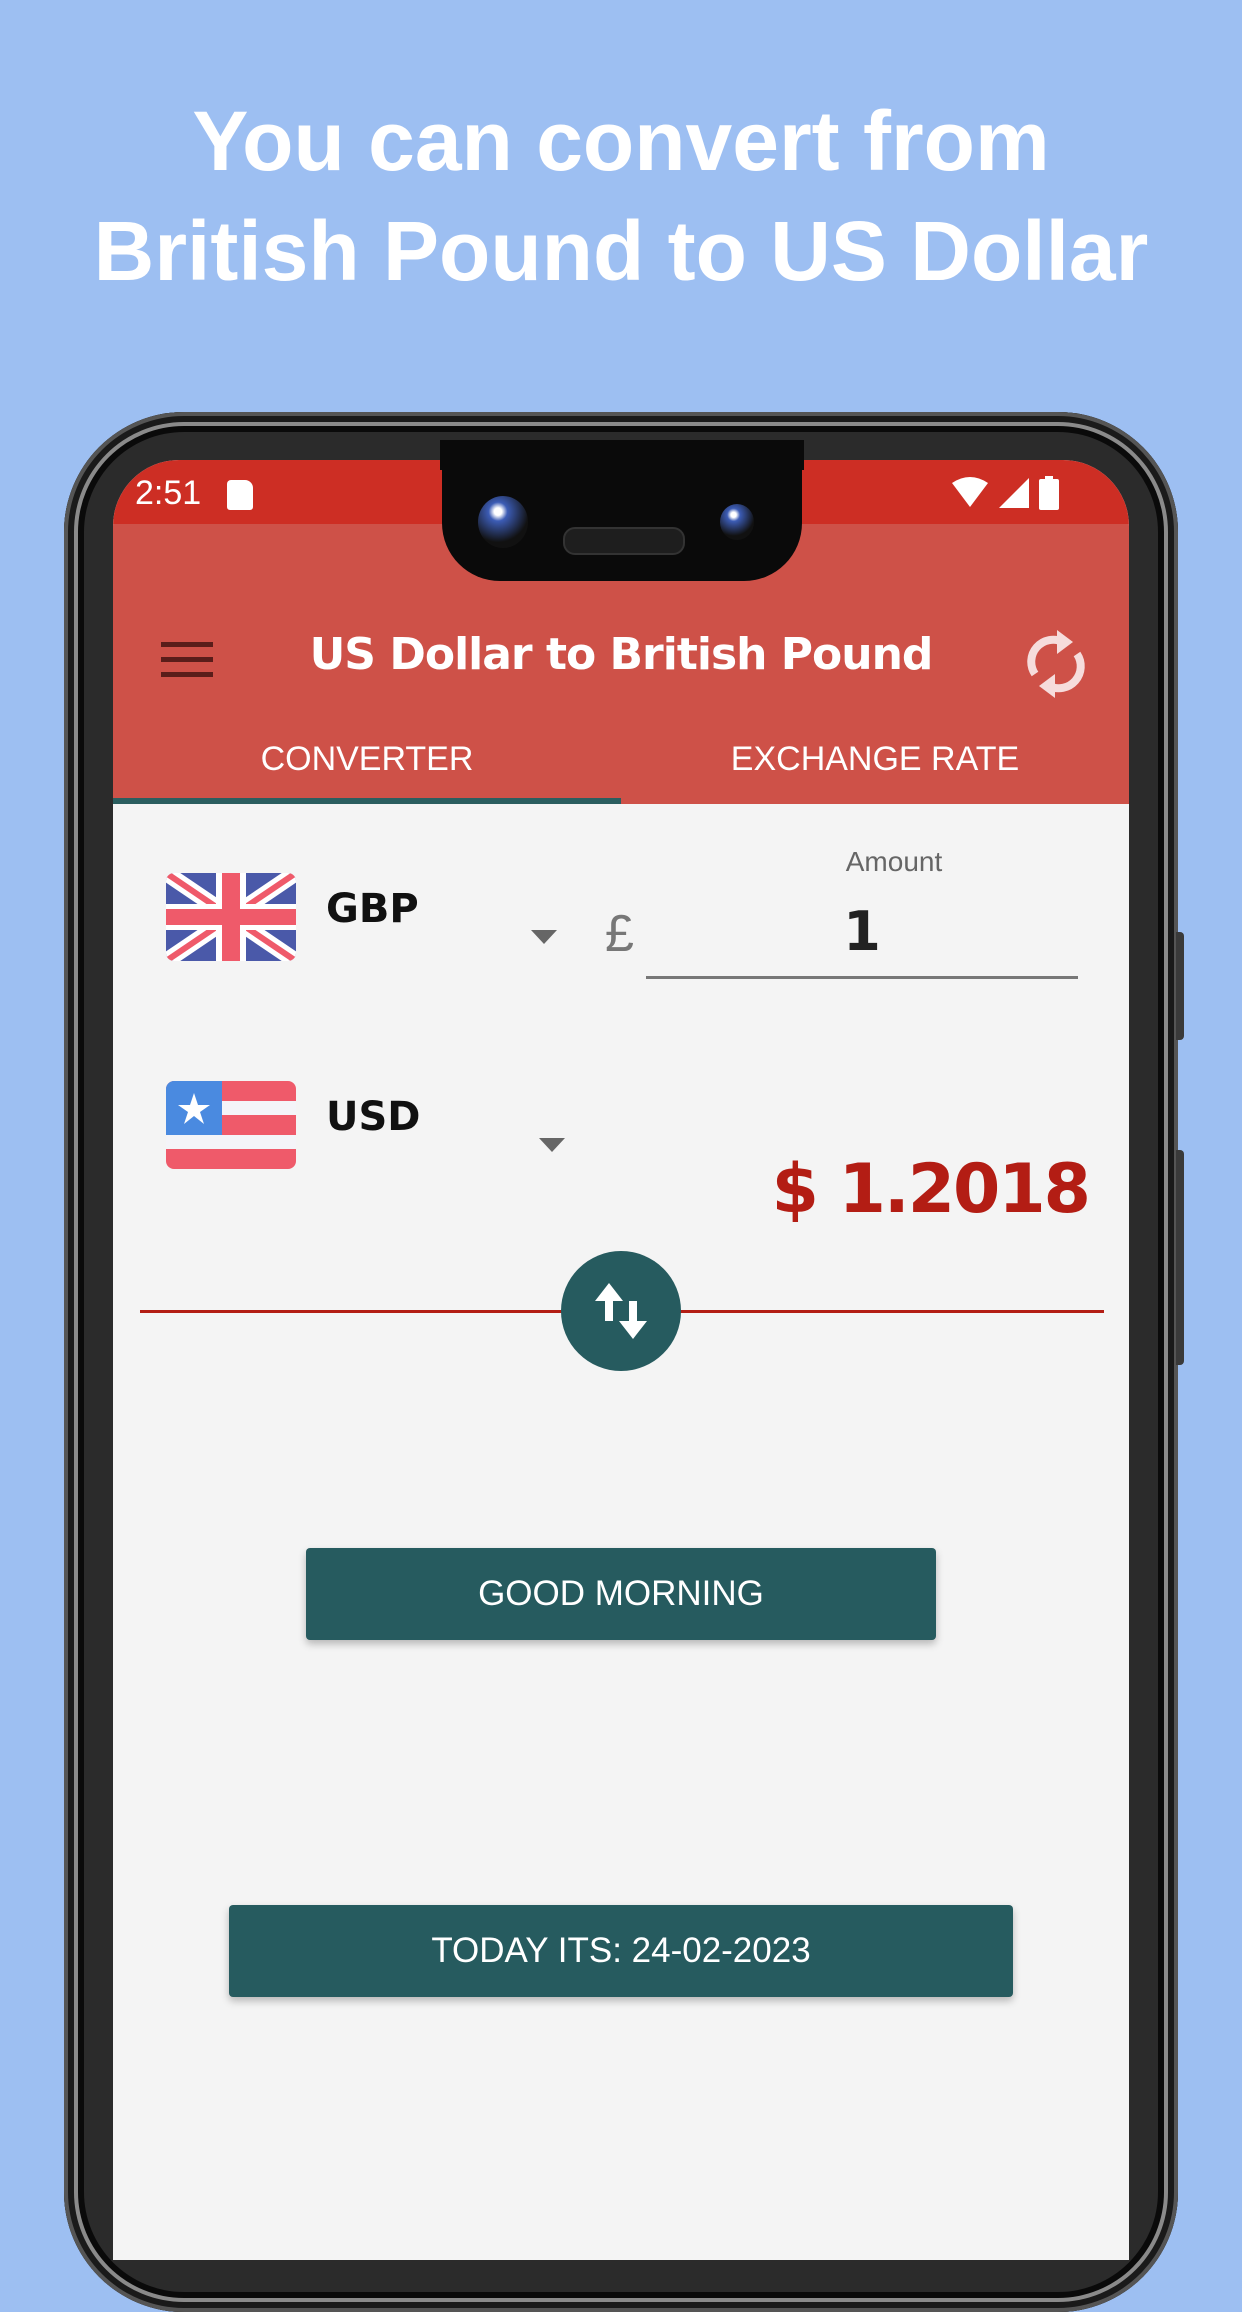 The image size is (1242, 2312). What do you see at coordinates (1056, 664) in the screenshot?
I see `refresh-icon` at bounding box center [1056, 664].